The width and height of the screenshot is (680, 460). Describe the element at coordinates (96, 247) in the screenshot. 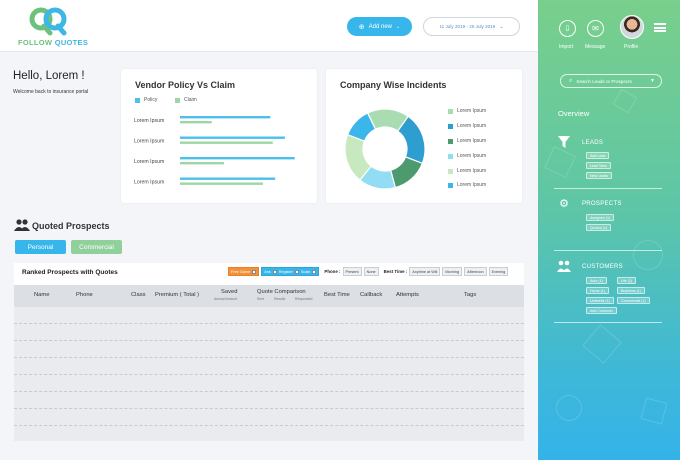

I see `tab-commercial: Commercial` at that location.